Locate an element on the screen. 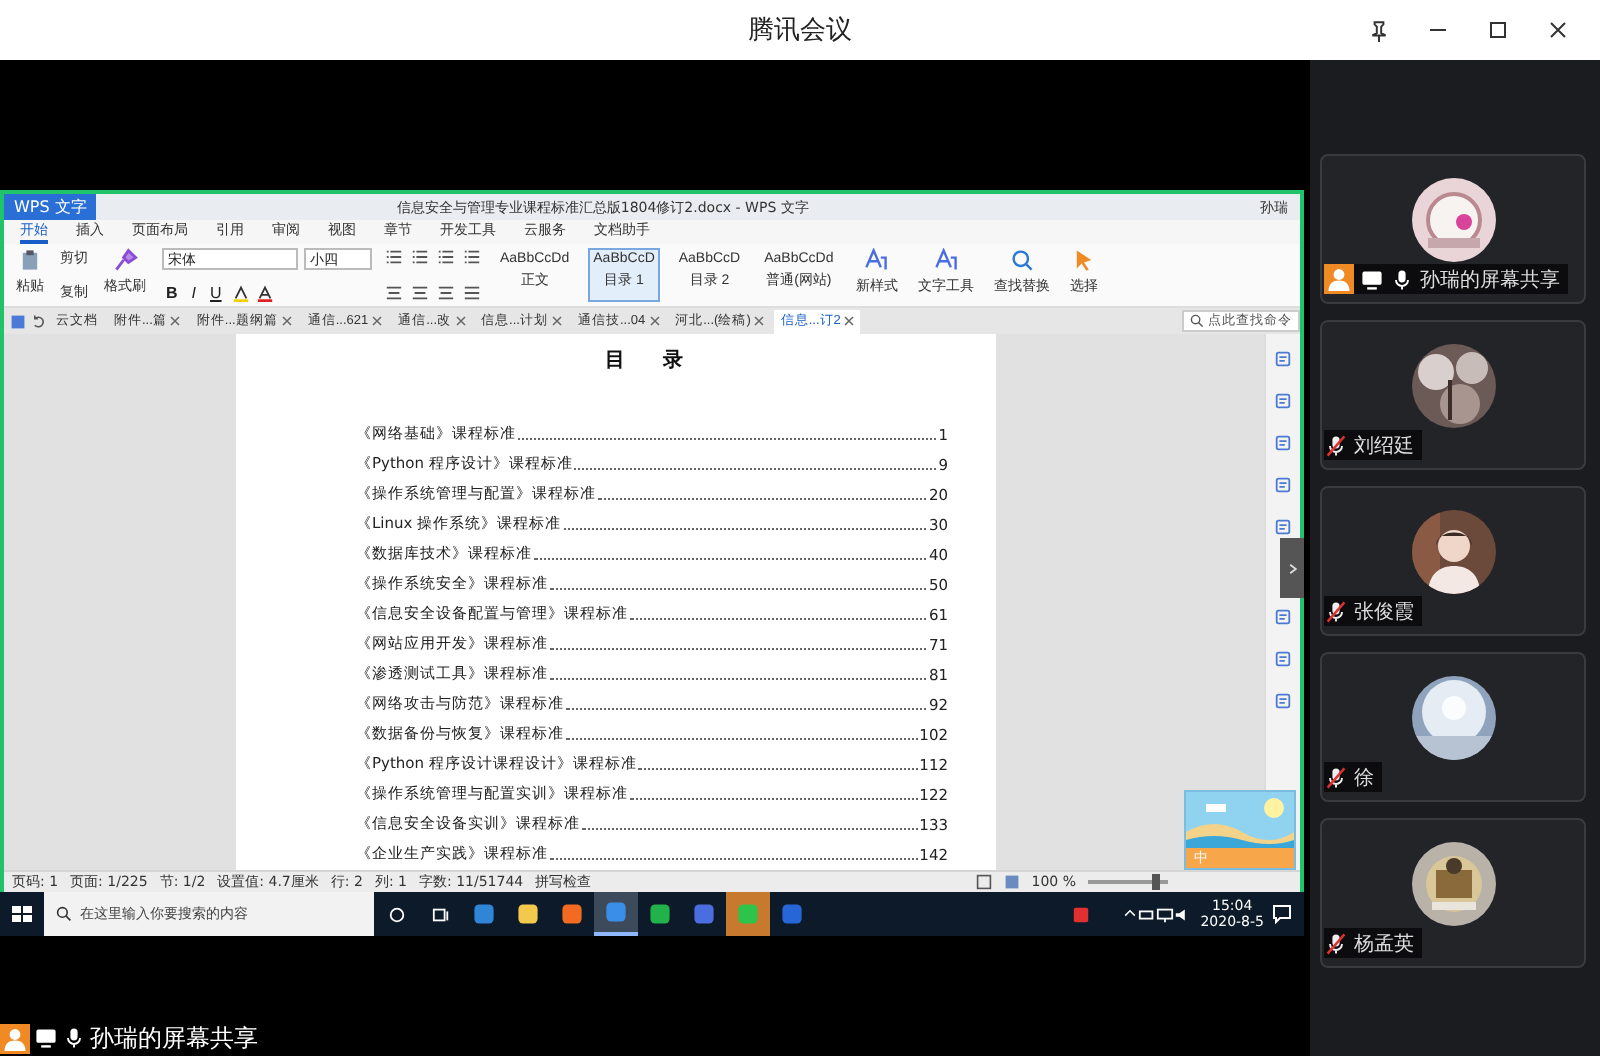 The width and height of the screenshot is (1600, 1056). find-icon is located at coordinates (1021, 260).